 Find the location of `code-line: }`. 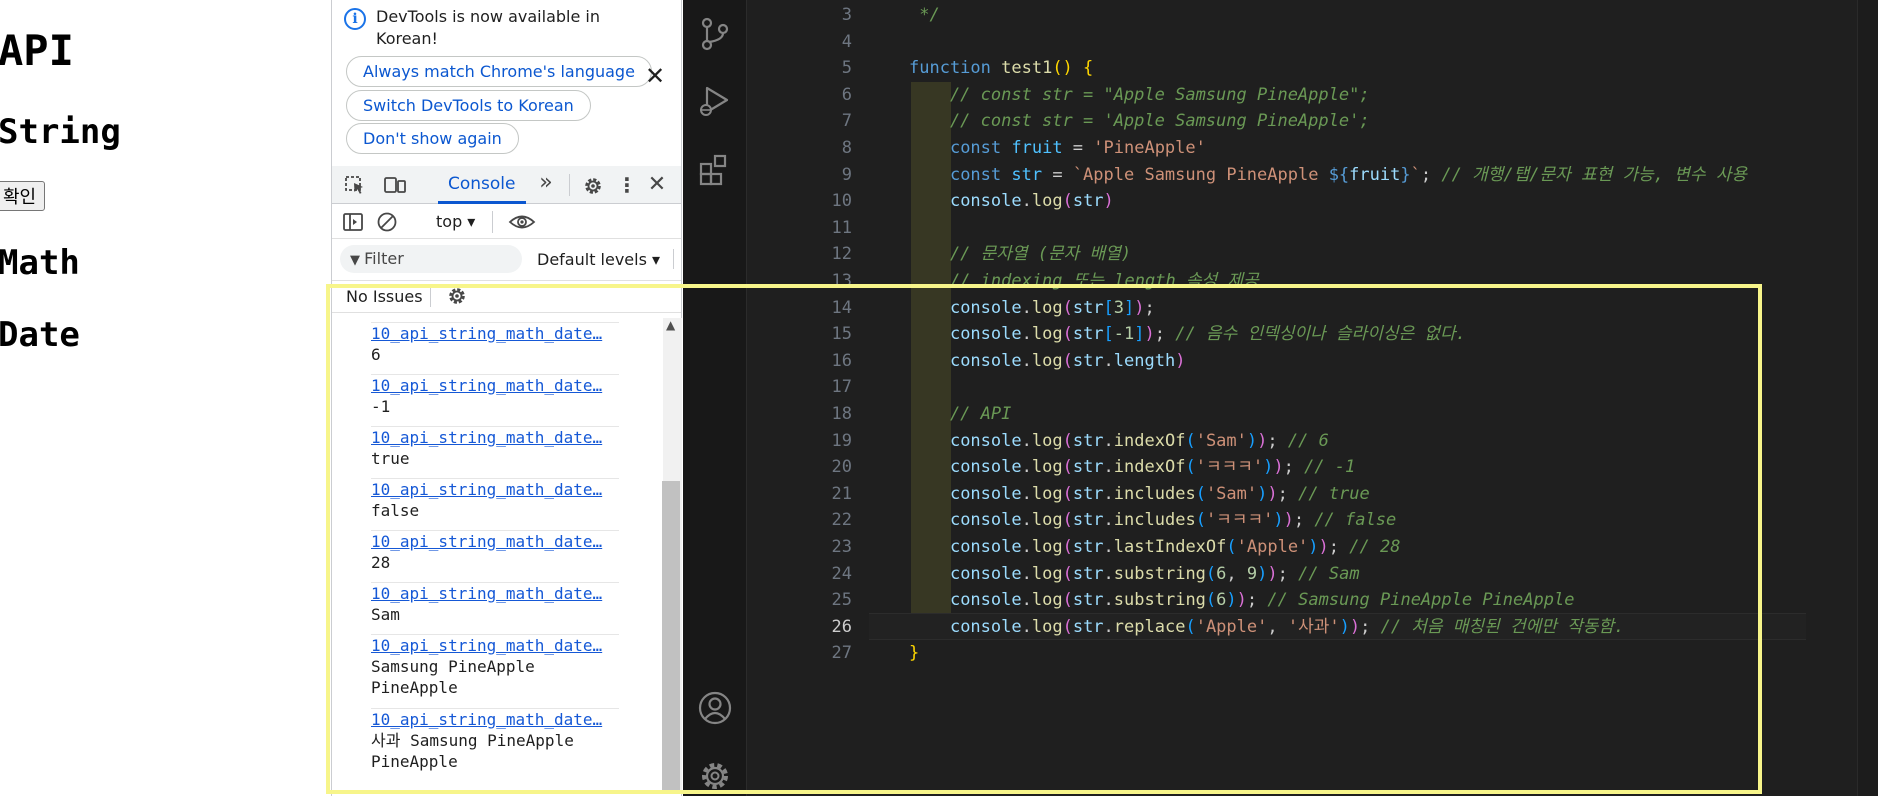

code-line: } is located at coordinates (914, 653).